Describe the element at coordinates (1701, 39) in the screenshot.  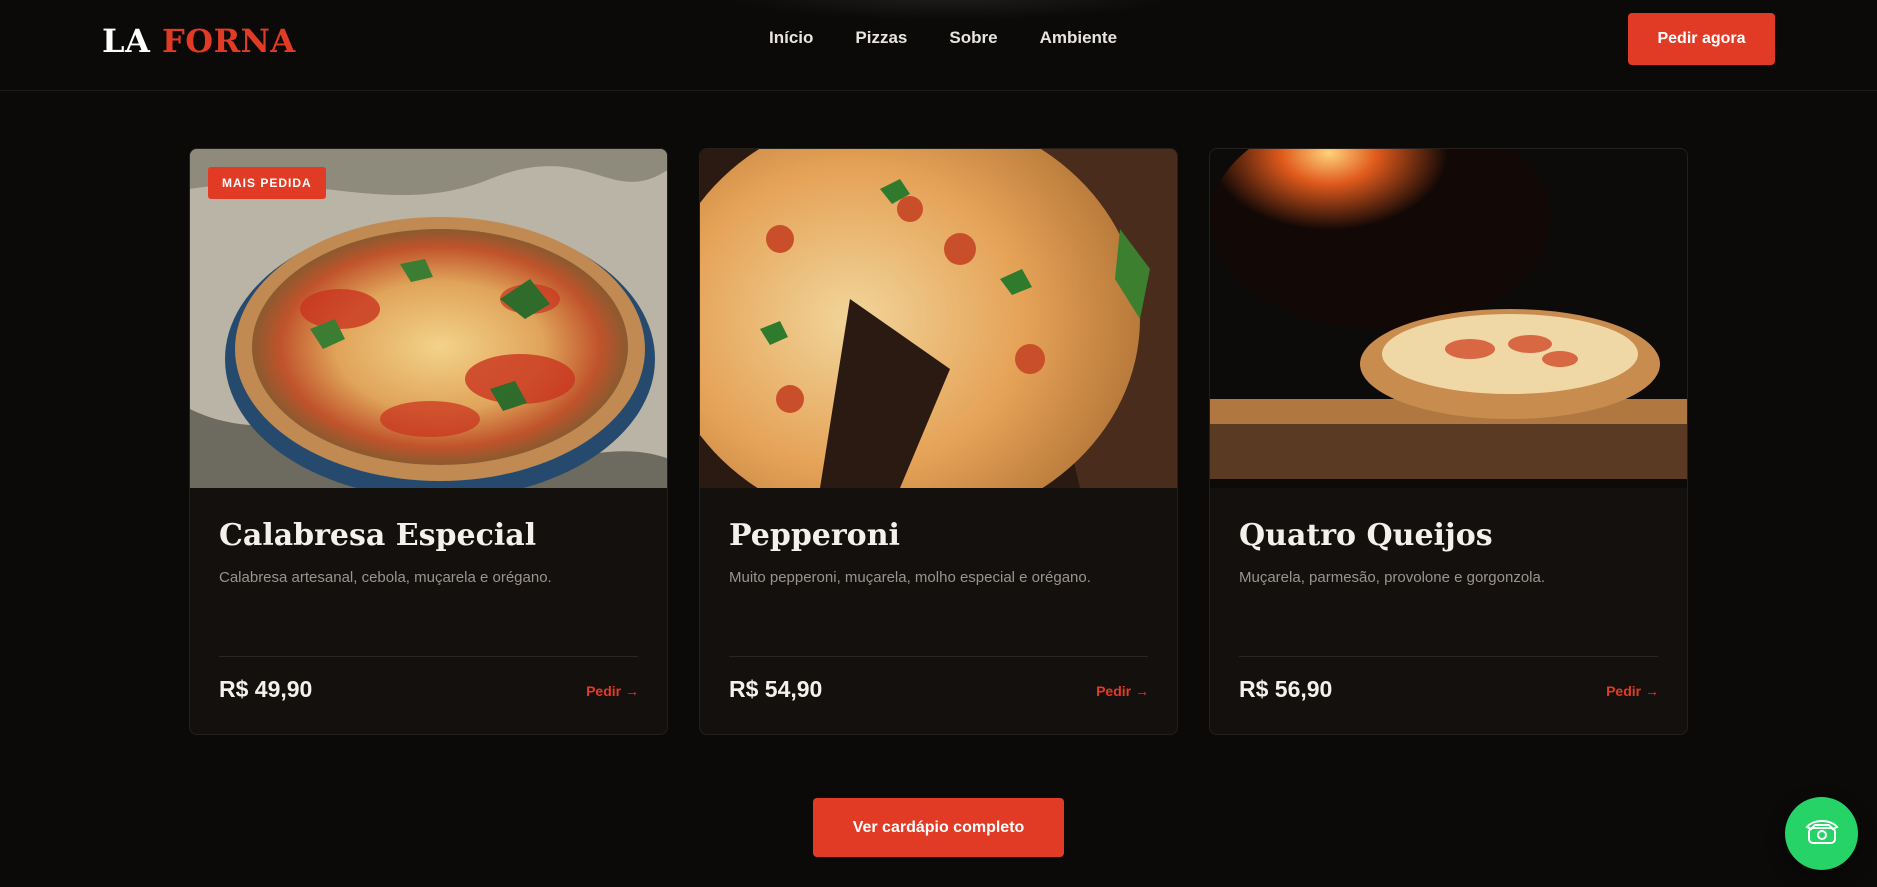
I see `order-now-button: Pedir agora` at that location.